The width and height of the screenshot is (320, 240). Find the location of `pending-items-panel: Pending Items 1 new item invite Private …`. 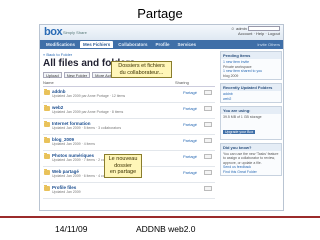

pending-items-panel: Pending Items 1 new item invite Private … is located at coordinates (251, 65).